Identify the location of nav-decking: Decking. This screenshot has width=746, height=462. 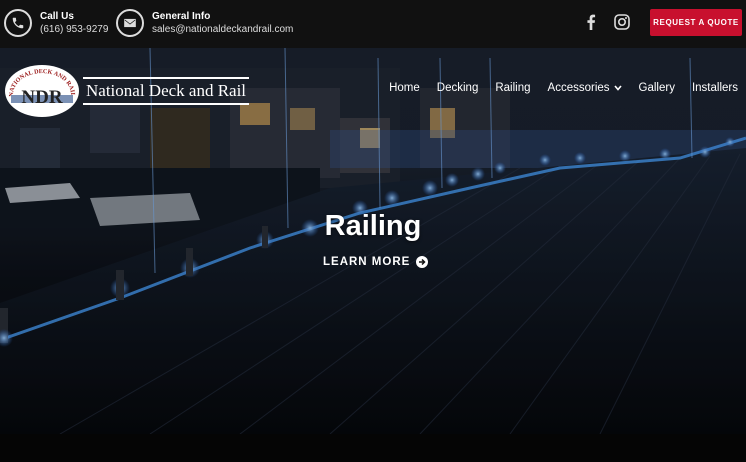
(458, 88).